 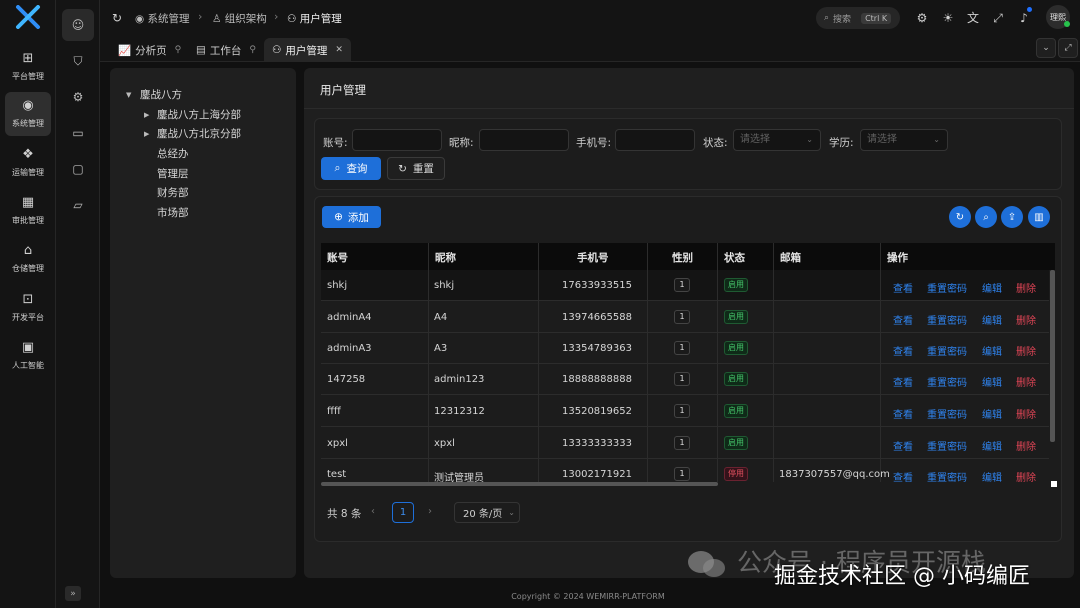 I want to click on nickname-input, so click(x=524, y=140).